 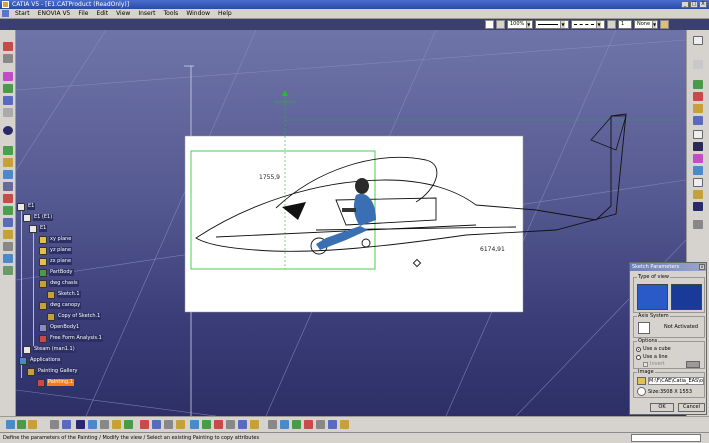 What do you see at coordinates (59, 283) in the screenshot?
I see `tree-node: dwg chasis` at bounding box center [59, 283].